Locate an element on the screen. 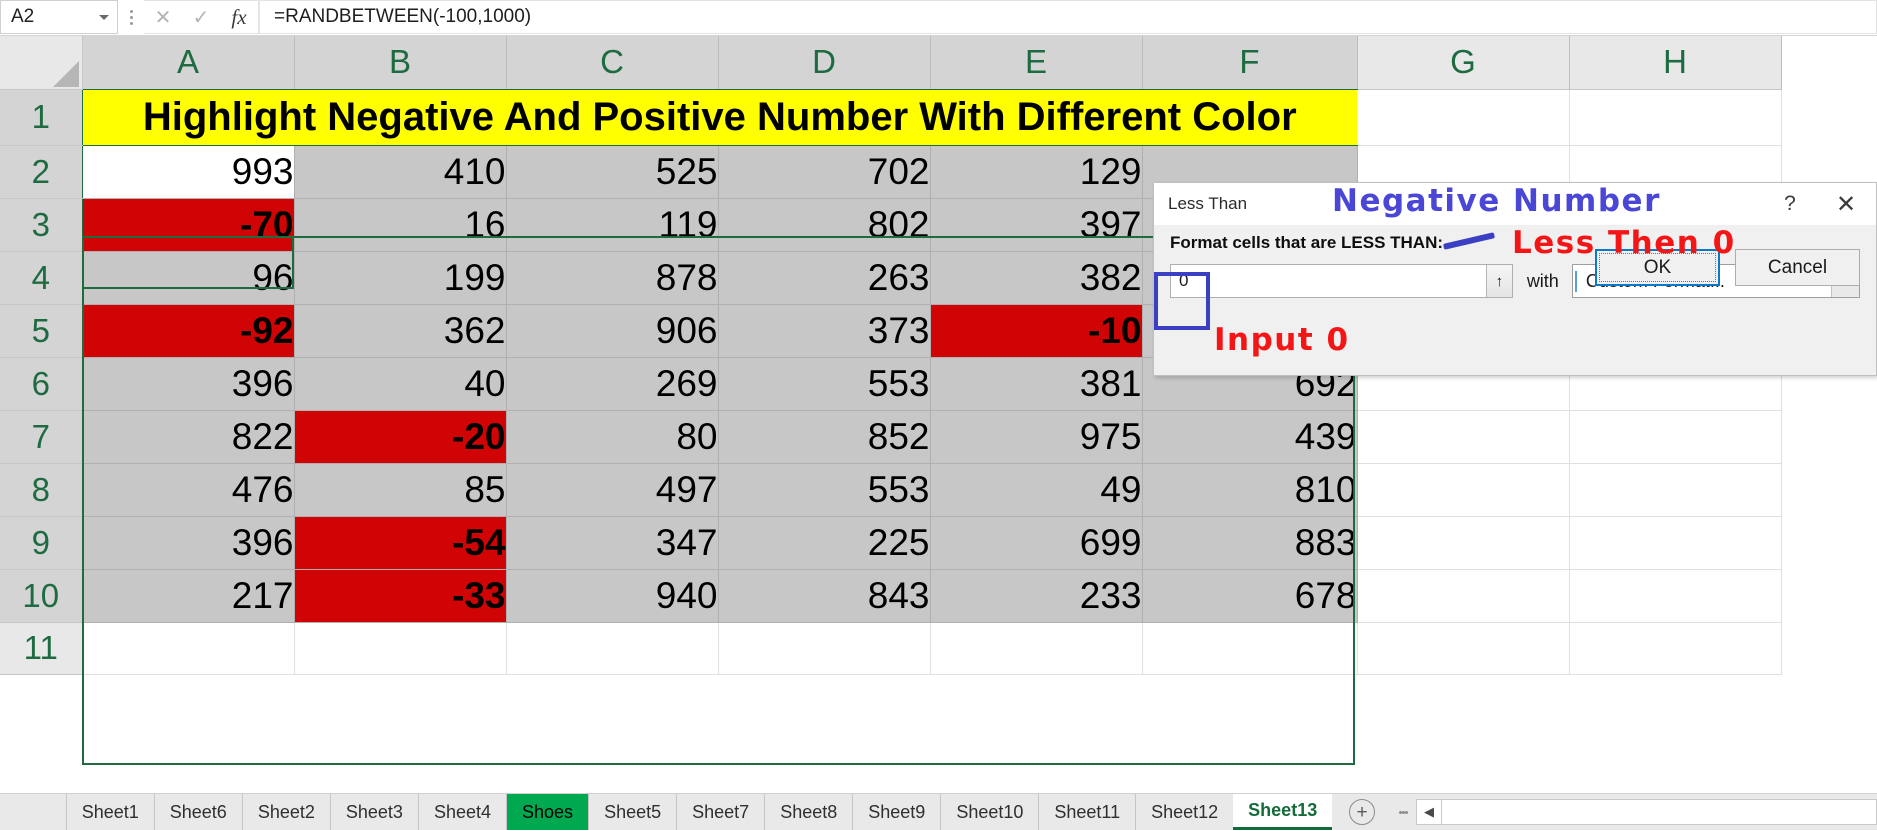 The width and height of the screenshot is (1877, 830). cell-c3: 119 is located at coordinates (612, 225).